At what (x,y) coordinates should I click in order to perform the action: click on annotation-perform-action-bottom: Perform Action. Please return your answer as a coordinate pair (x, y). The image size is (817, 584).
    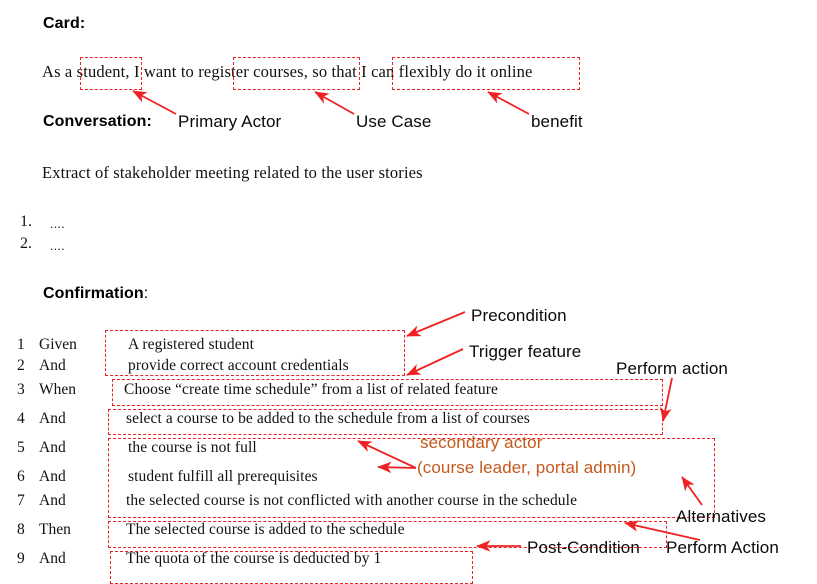
    Looking at the image, I should click on (722, 547).